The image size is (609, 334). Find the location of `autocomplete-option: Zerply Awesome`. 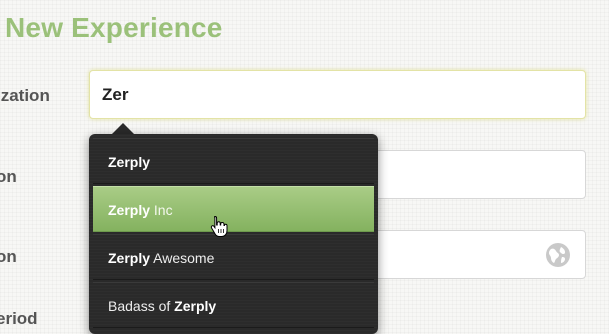

autocomplete-option: Zerply Awesome is located at coordinates (233, 257).